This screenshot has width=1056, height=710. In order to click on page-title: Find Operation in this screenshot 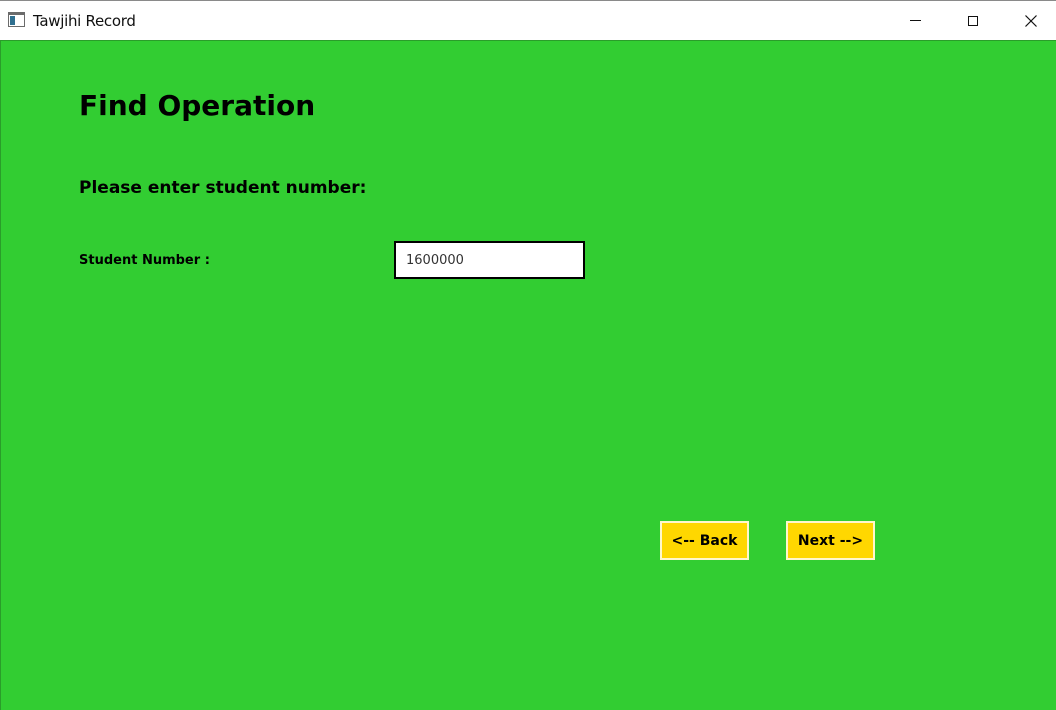, I will do `click(197, 105)`.